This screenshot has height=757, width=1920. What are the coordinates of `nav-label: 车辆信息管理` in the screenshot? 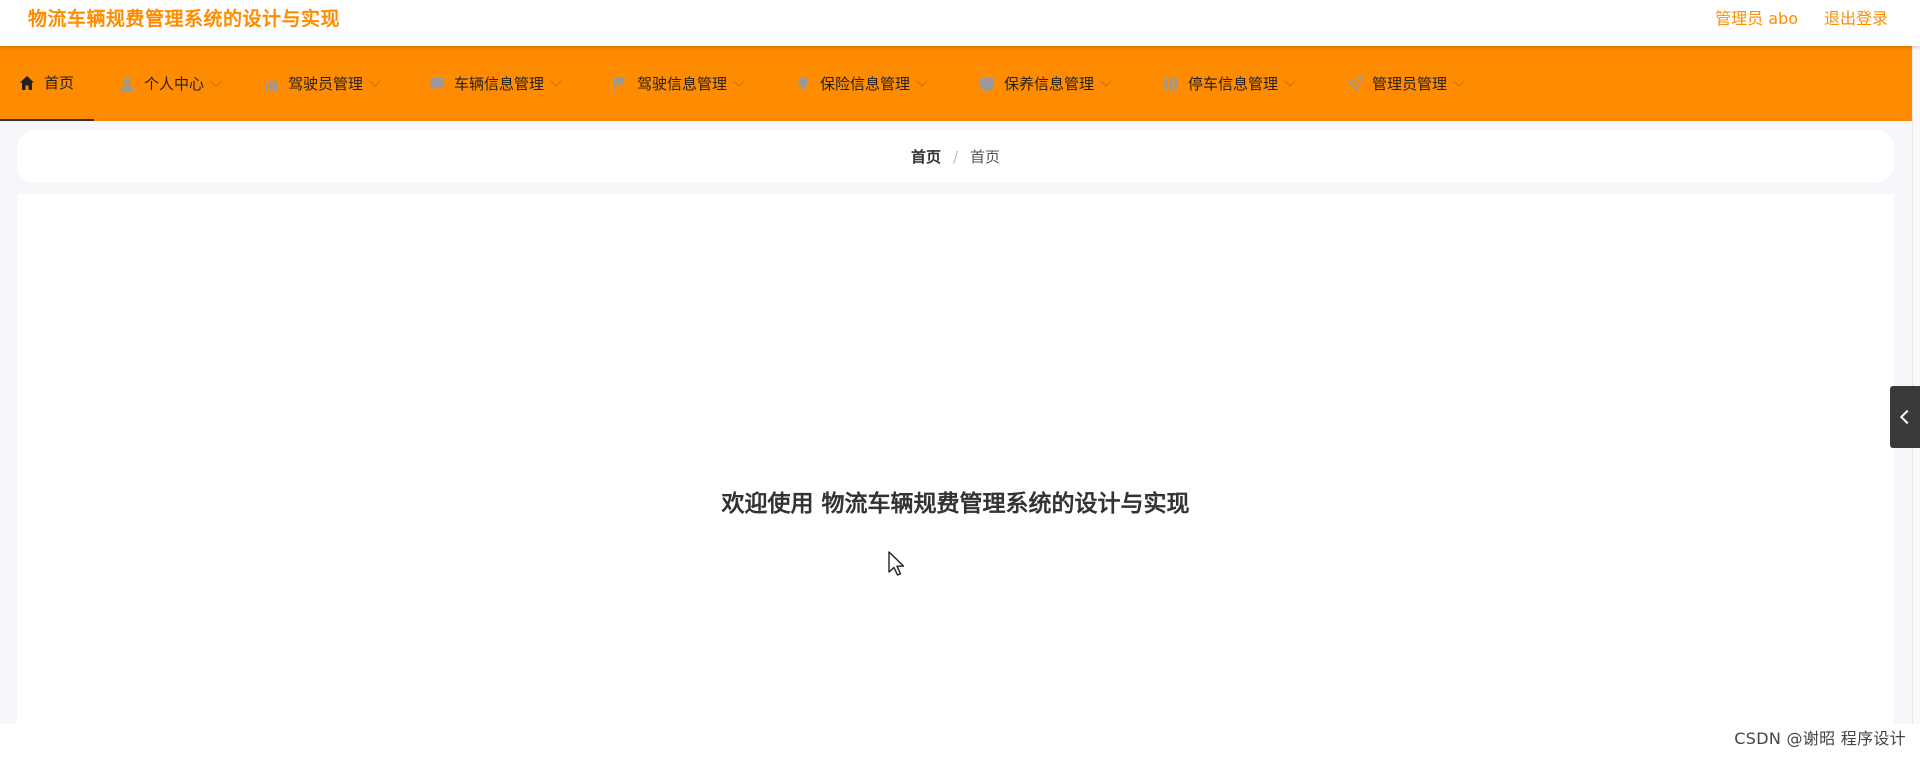 It's located at (499, 84).